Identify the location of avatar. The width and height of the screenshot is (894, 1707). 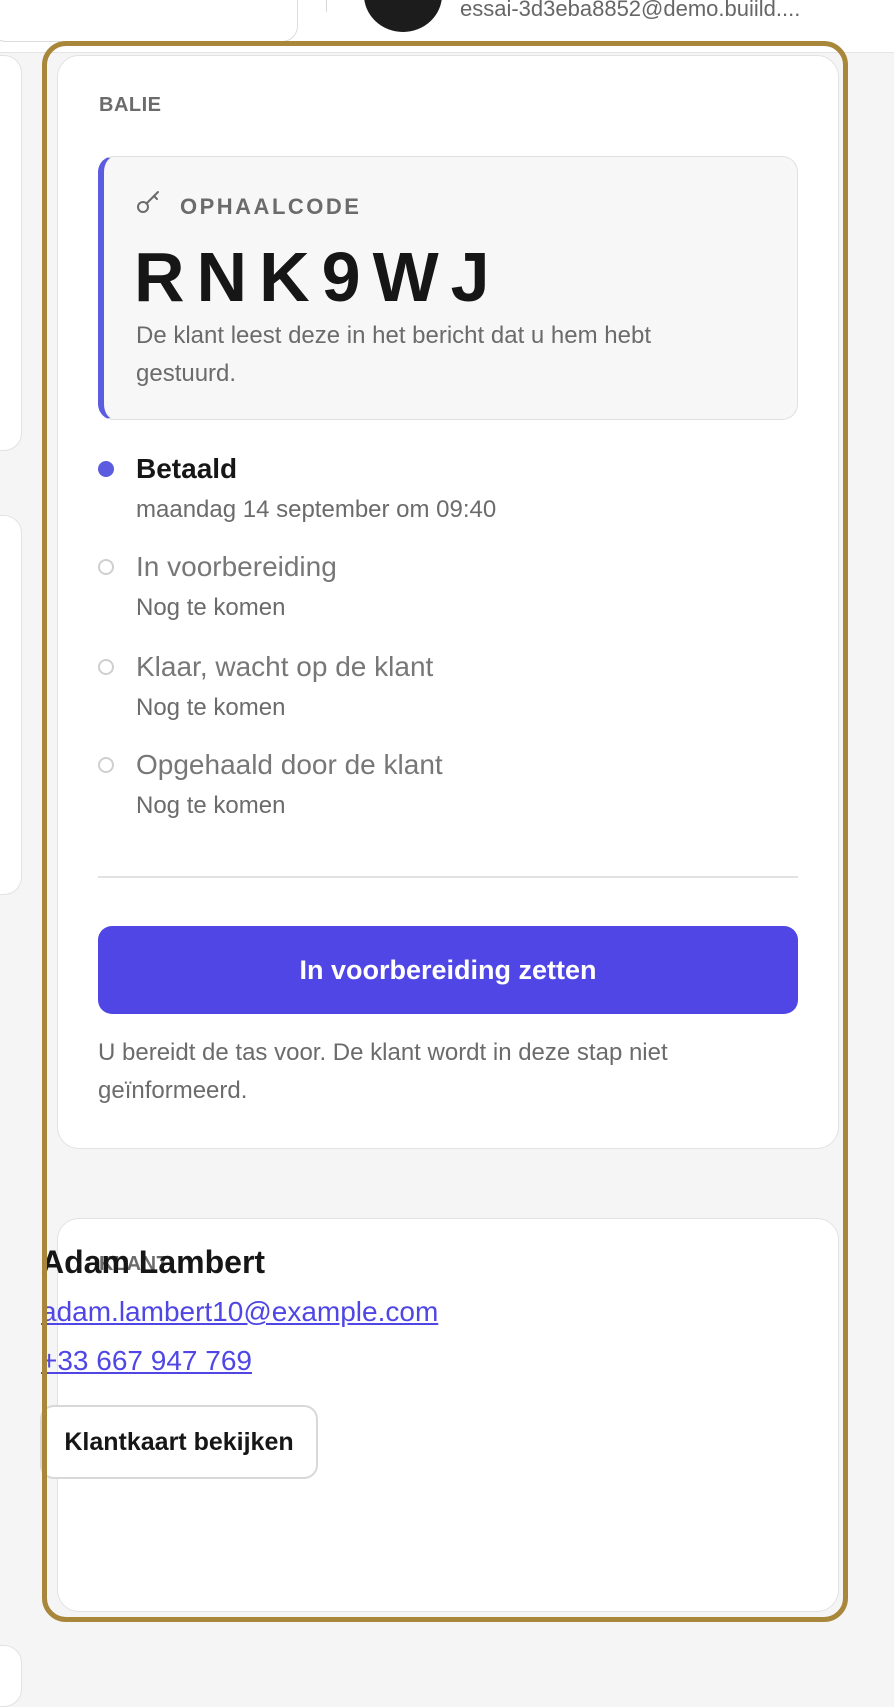
(403, 16).